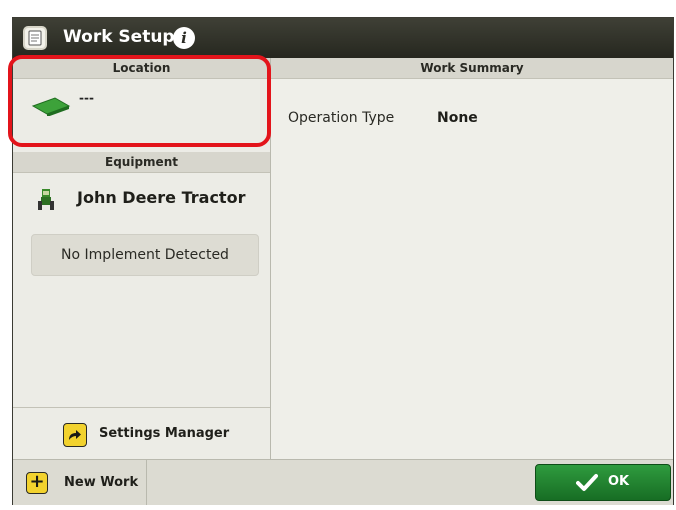 The height and width of the screenshot is (510, 676). I want to click on arrow-forward-icon, so click(75, 435).